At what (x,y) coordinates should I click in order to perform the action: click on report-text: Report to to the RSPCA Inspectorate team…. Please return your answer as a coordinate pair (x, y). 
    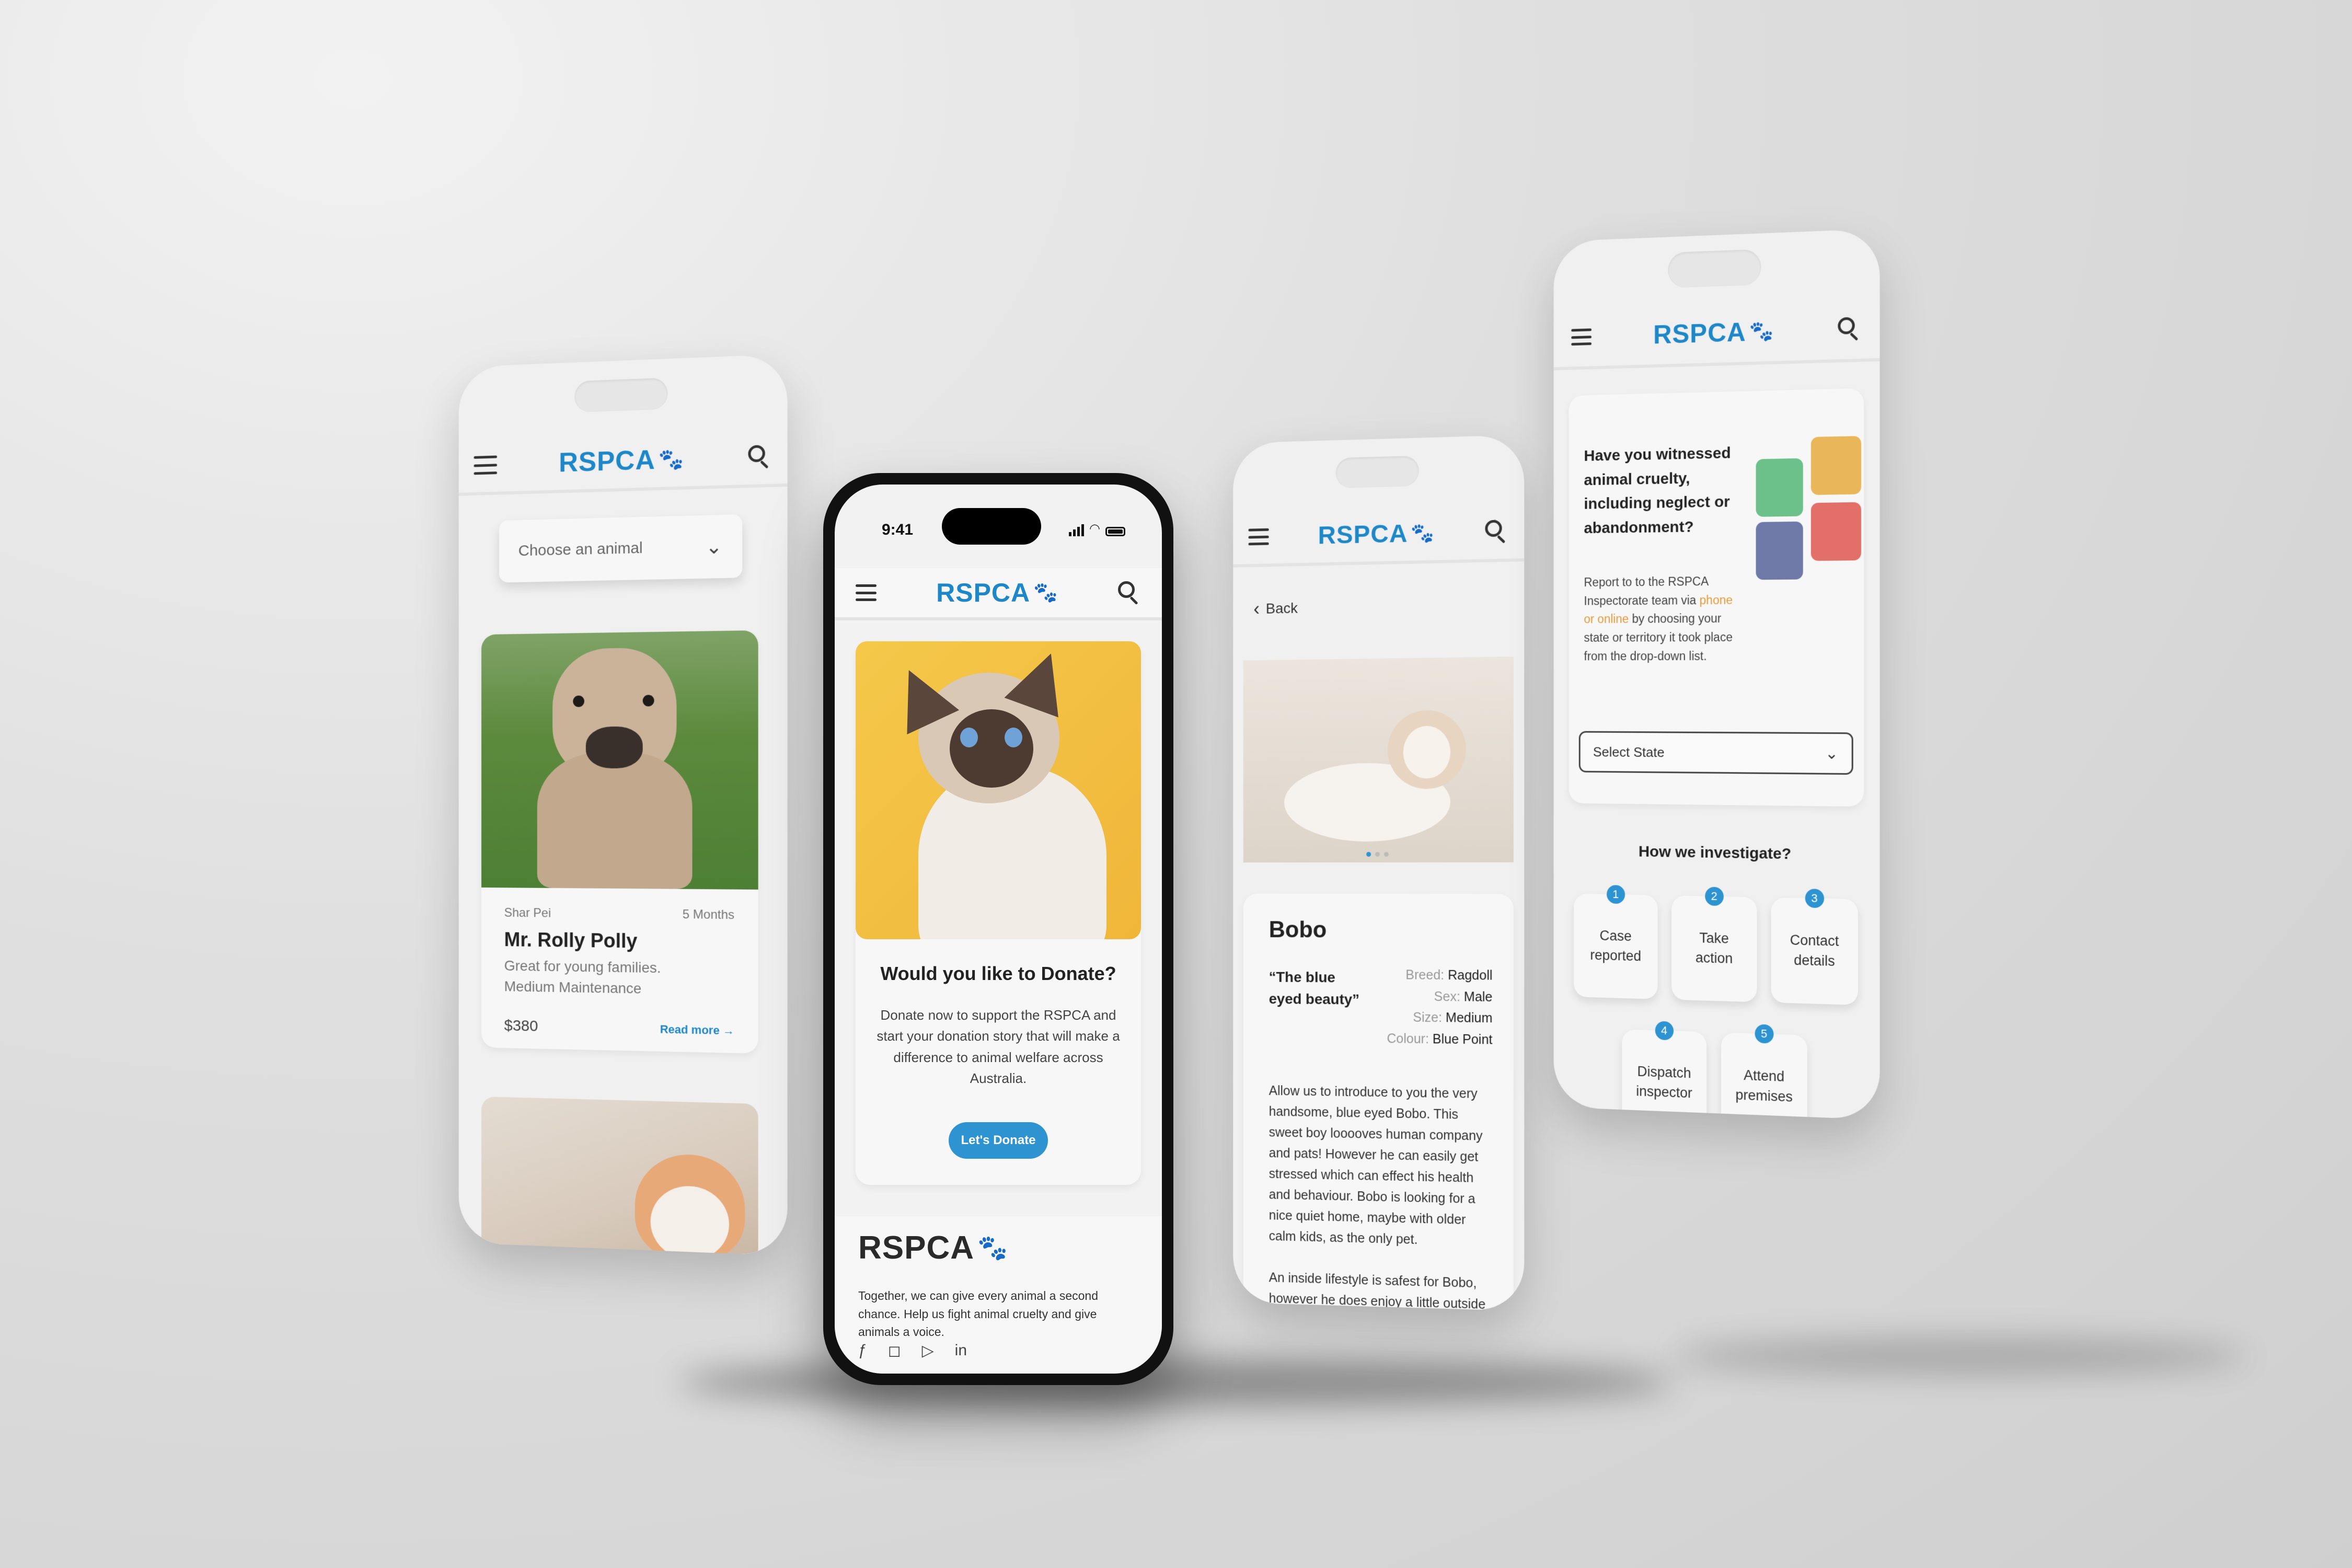
    Looking at the image, I should click on (1663, 619).